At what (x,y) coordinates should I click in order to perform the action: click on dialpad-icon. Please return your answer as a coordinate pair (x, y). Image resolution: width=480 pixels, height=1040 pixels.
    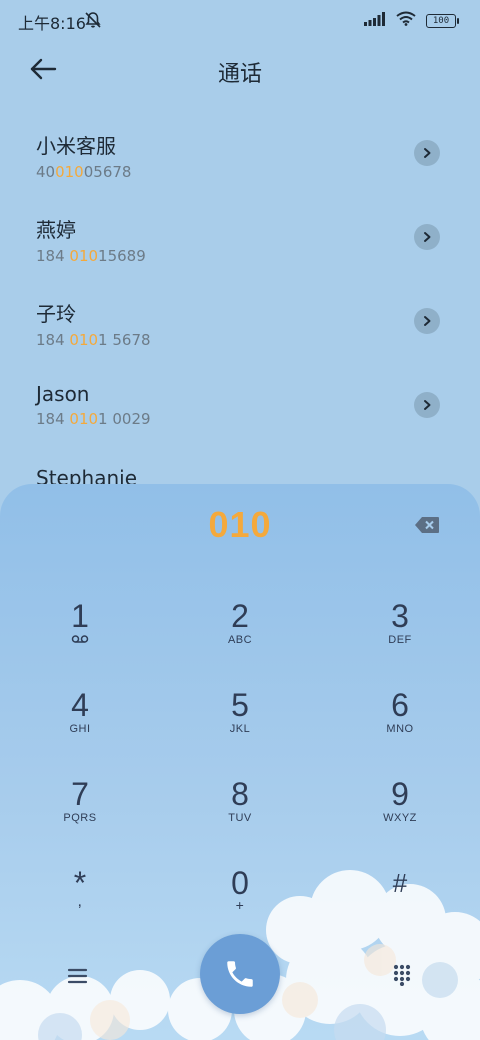
    Looking at the image, I should click on (402, 975).